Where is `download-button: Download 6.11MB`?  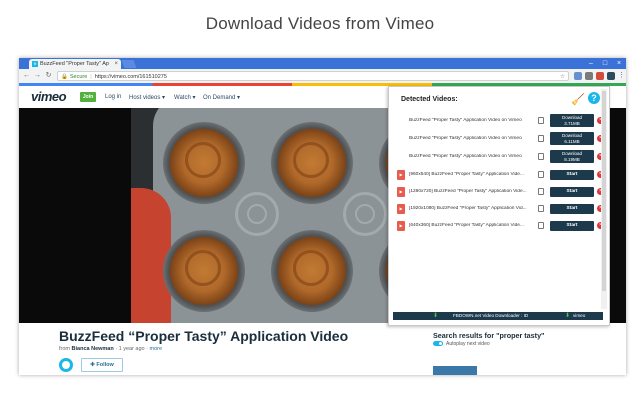
download-button: Download 6.11MB is located at coordinates (572, 138).